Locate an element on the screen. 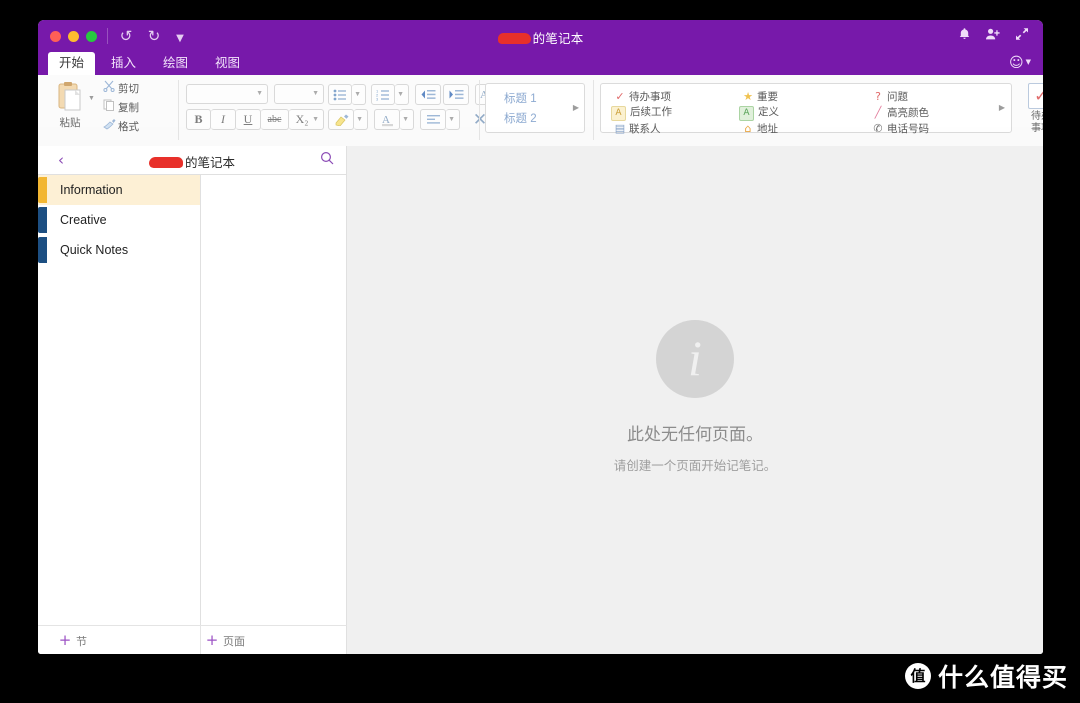  tags-gallery: ✓ 待办事项 A 后续工作 ▤ 联系人 ★ 重要 A 定义 ⌂ 地址 ? 问题 ╱ 高亮颜色 is located at coordinates (806, 109).